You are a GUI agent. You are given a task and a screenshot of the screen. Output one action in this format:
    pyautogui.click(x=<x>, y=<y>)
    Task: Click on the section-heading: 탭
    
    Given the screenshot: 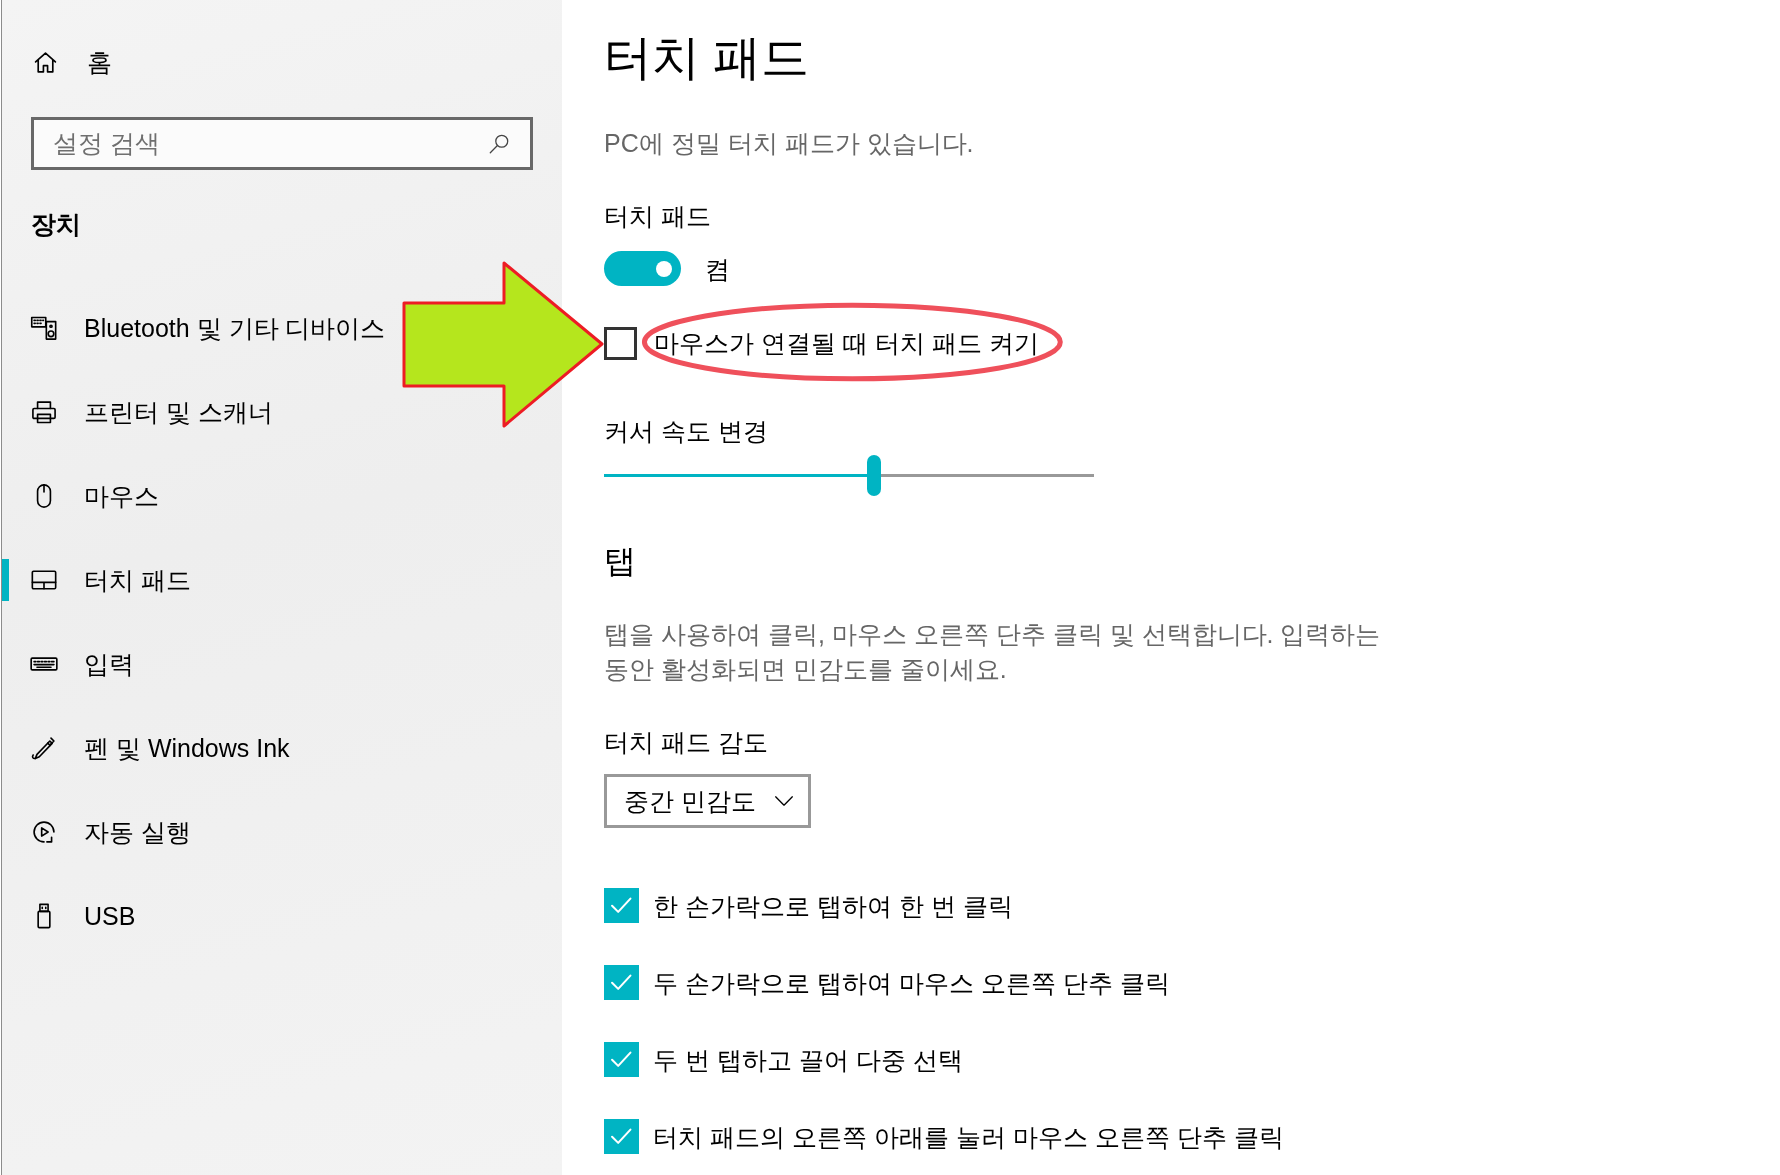 What is the action you would take?
    pyautogui.click(x=620, y=561)
    